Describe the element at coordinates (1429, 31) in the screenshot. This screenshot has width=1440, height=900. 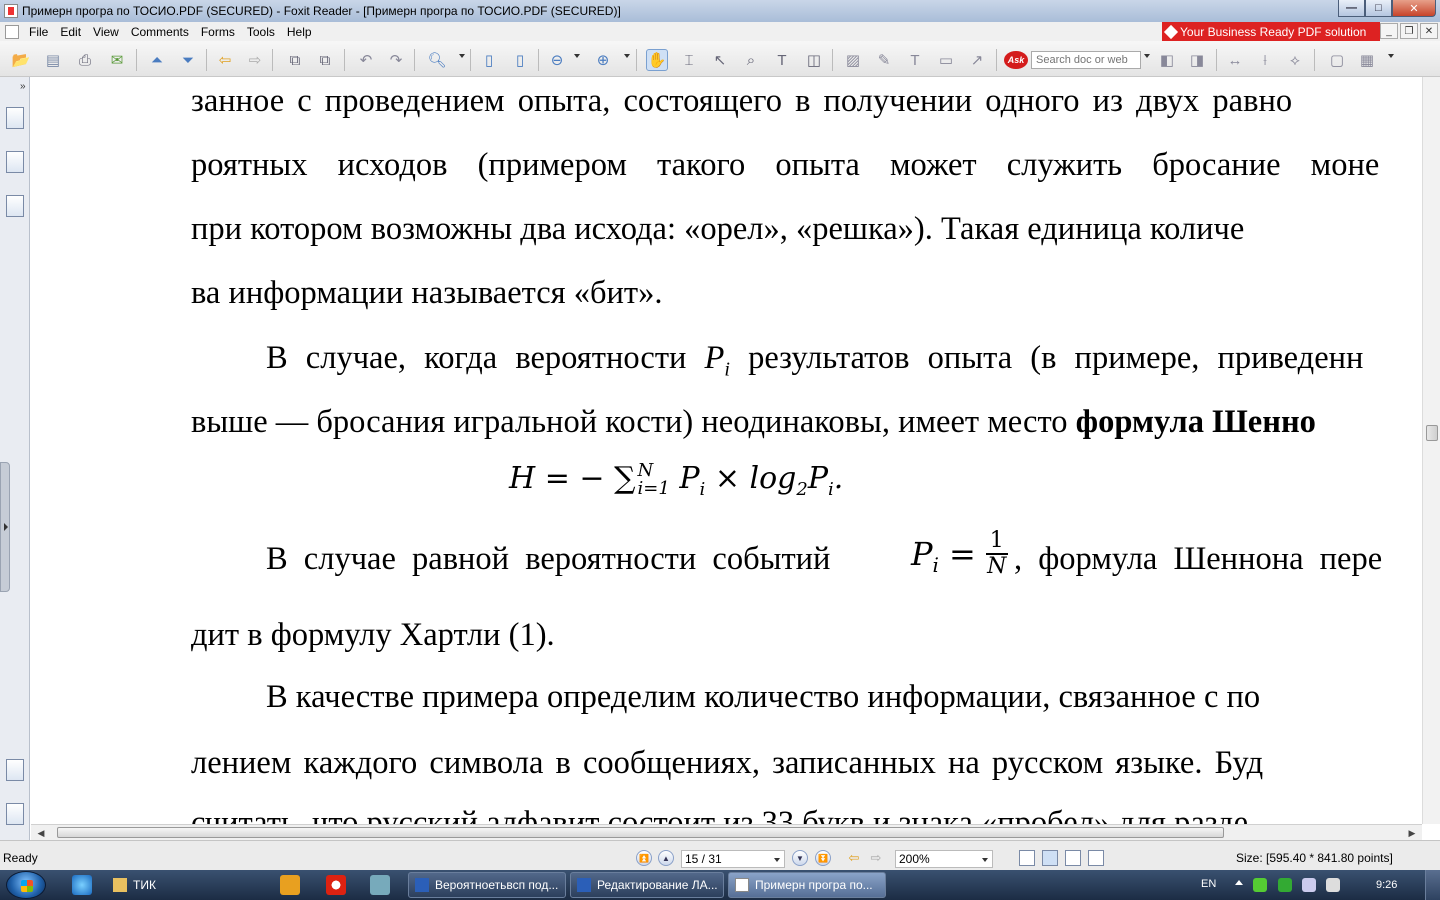
I see `doc-close-button: ✕` at that location.